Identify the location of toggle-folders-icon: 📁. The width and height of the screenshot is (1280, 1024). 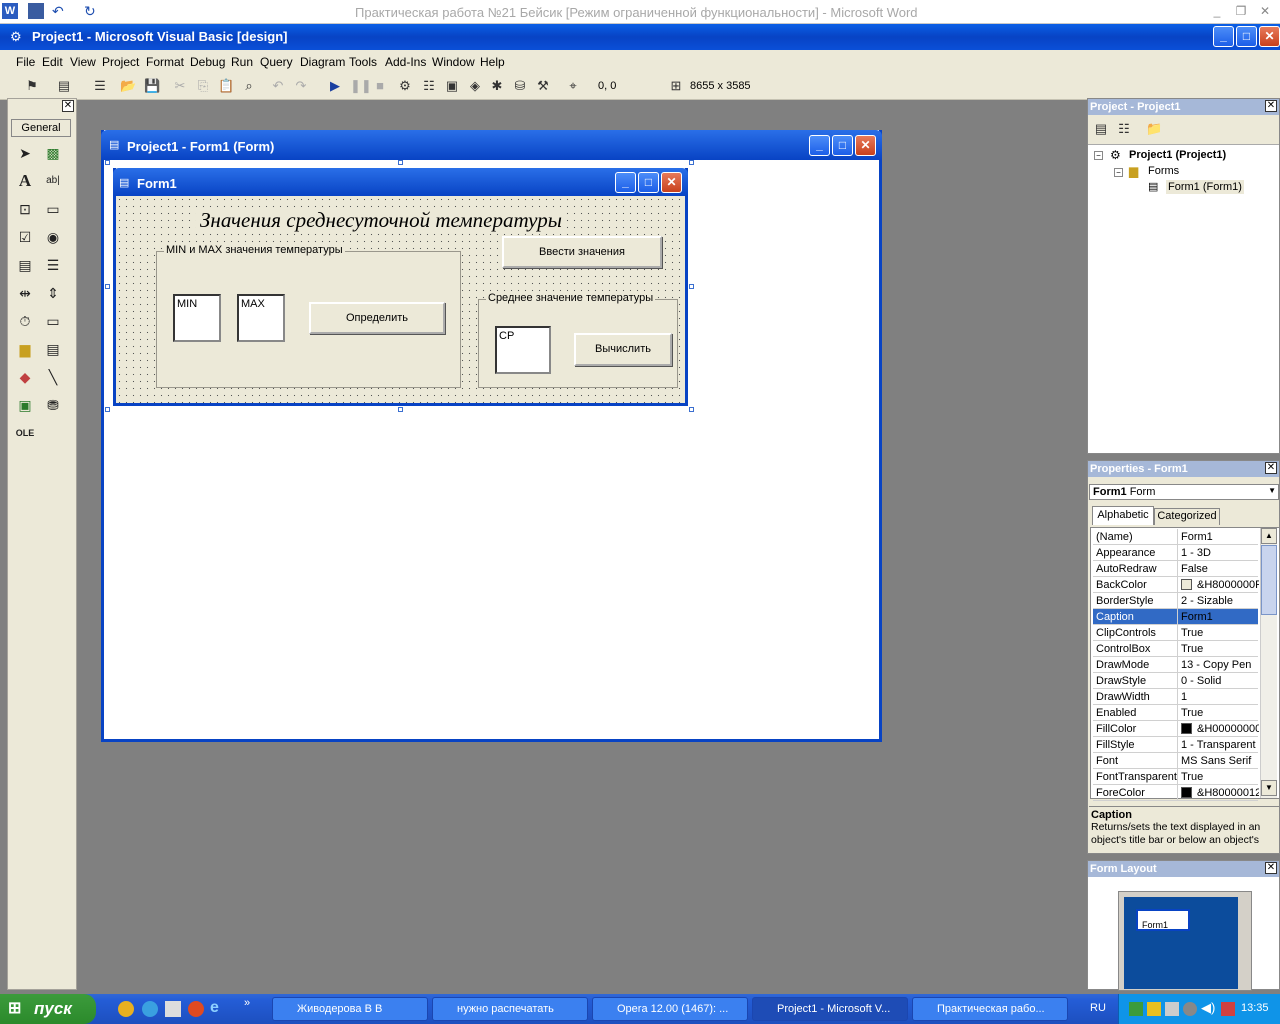
(1154, 129).